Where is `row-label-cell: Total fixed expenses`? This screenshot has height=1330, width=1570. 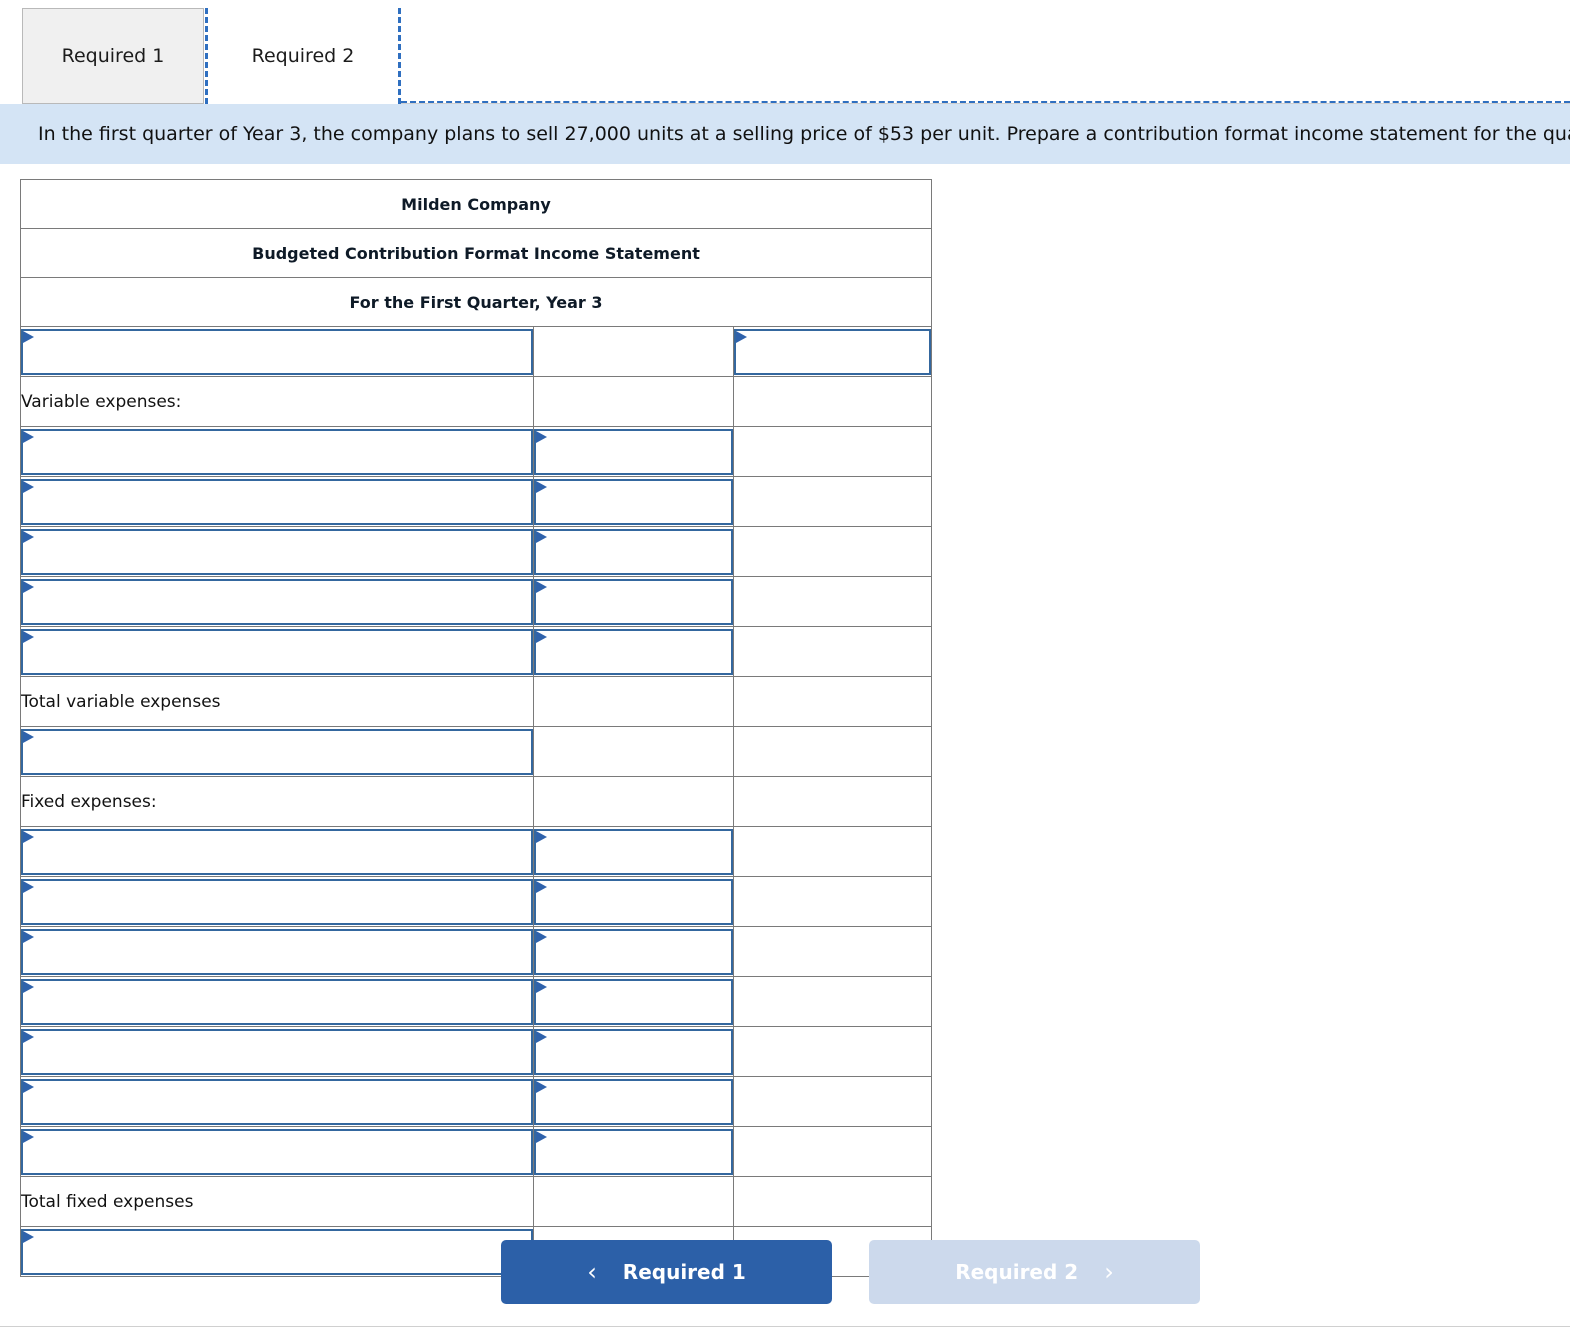
row-label-cell: Total fixed expenses is located at coordinates (277, 1201).